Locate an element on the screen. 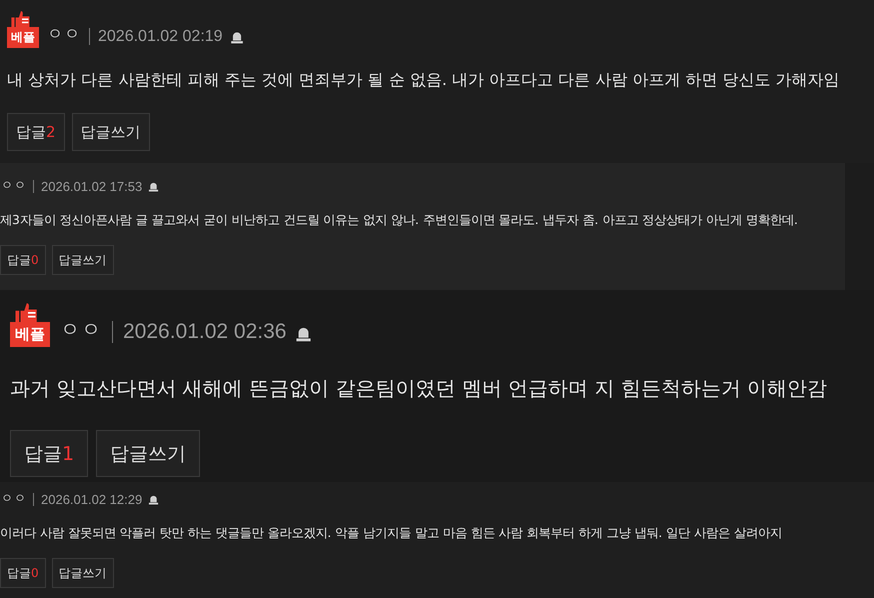 The height and width of the screenshot is (598, 874). comment-text: 과거 잊고산다면서 새해에 뜬금없이 같은팀이였던 멤버 언급하며 지 힘든척하는거 이해안감 is located at coordinates (419, 388).